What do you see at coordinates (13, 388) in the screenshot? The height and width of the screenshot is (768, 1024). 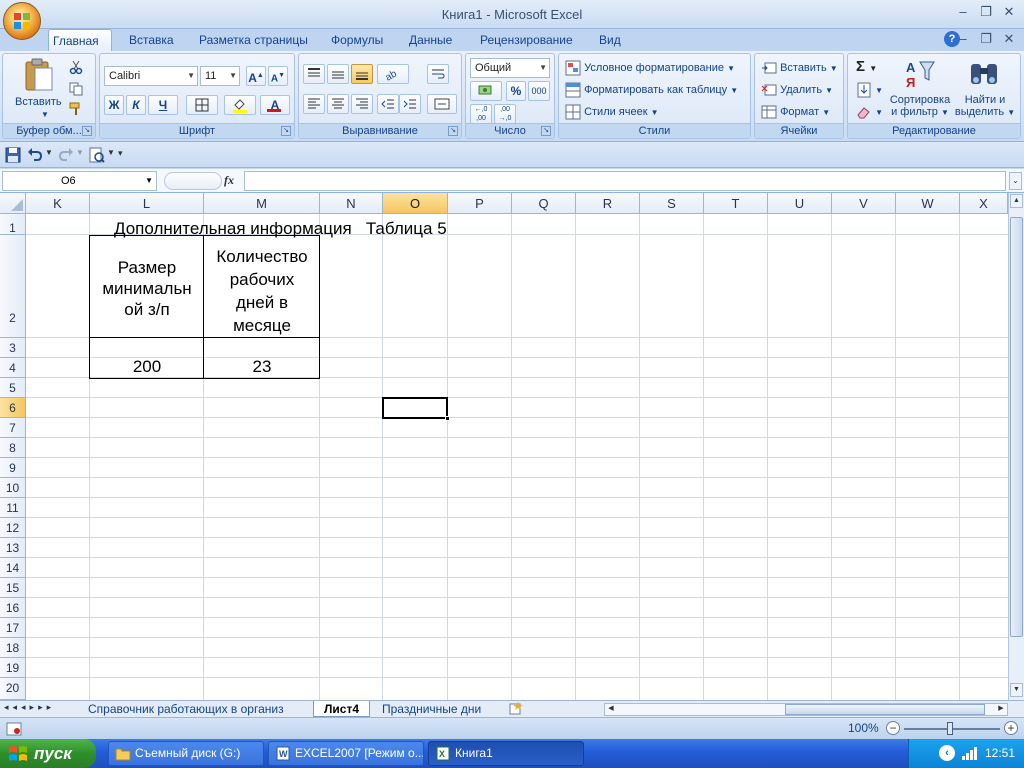 I see `row-header-5: 5` at bounding box center [13, 388].